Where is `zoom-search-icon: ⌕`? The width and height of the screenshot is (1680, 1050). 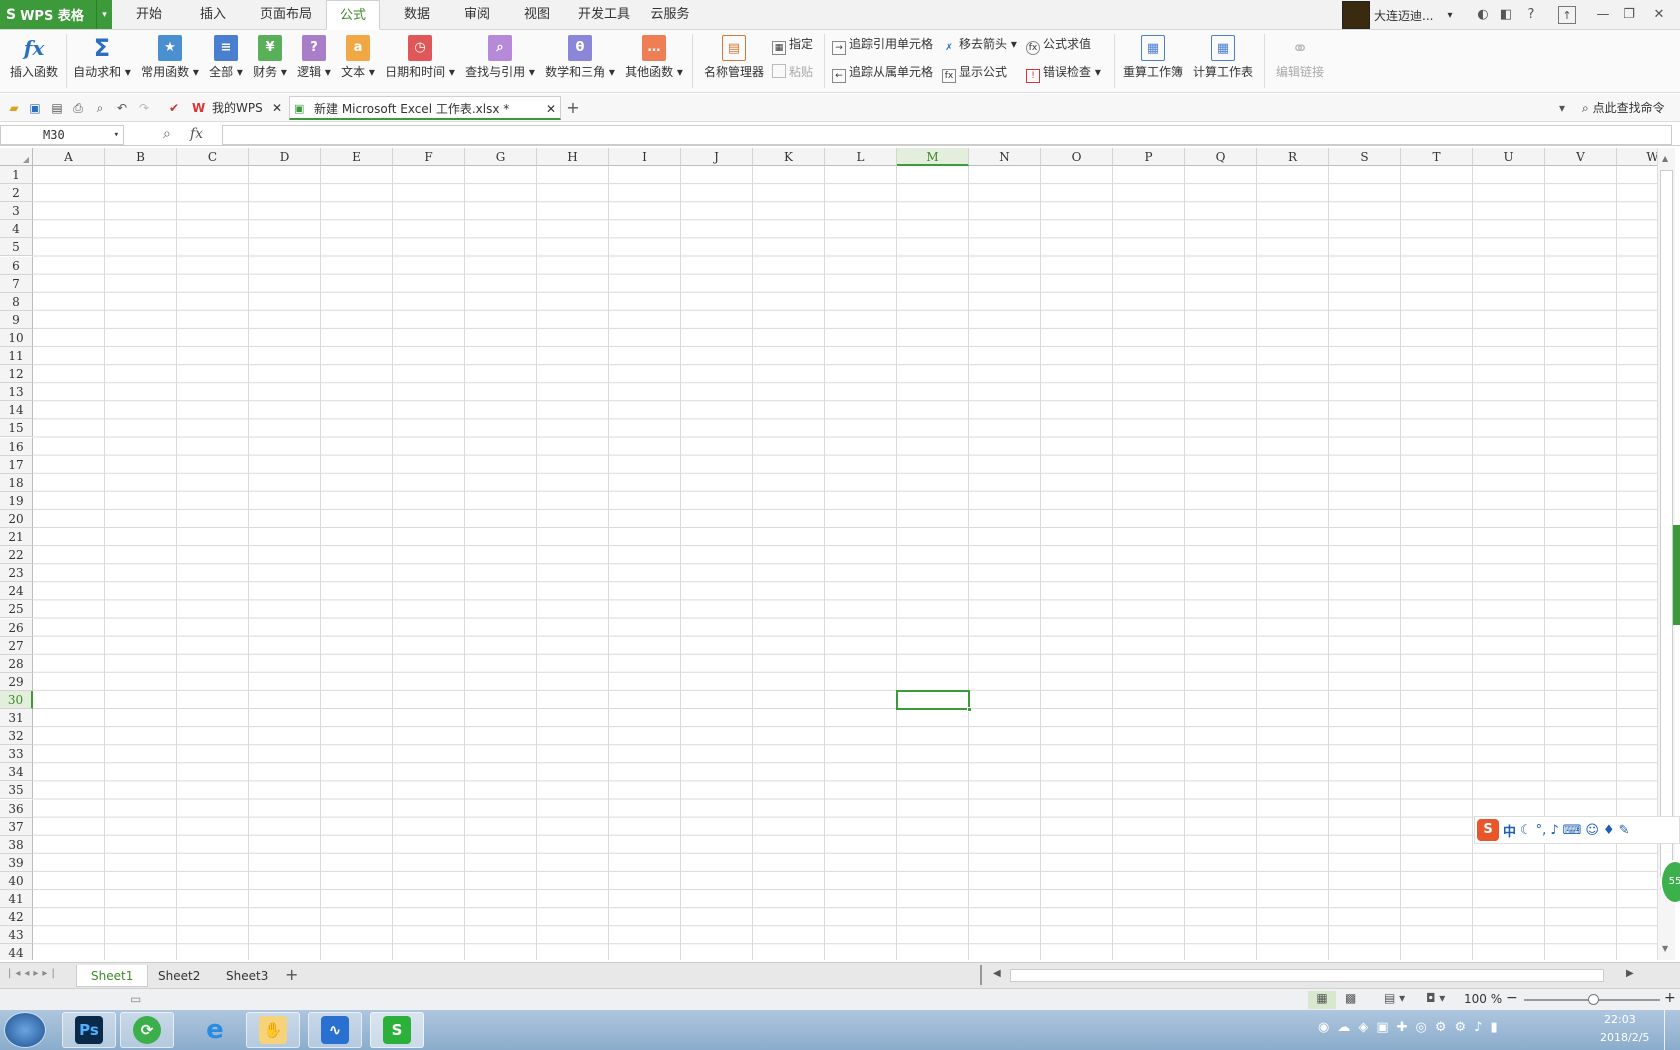
zoom-search-icon: ⌕ is located at coordinates (167, 134).